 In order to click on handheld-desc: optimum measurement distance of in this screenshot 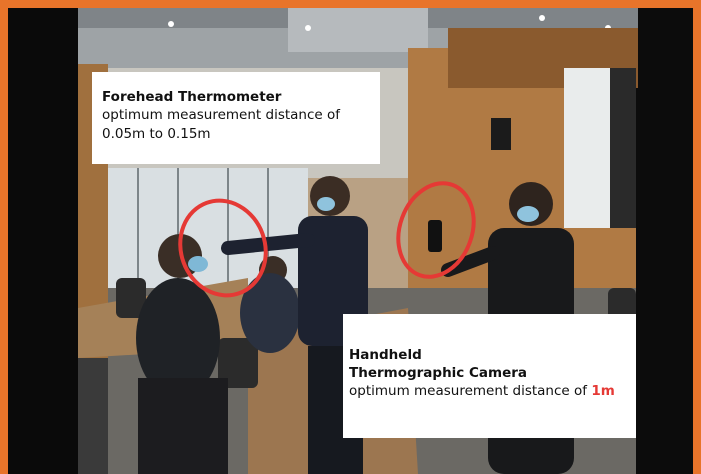, I will do `click(468, 391)`.